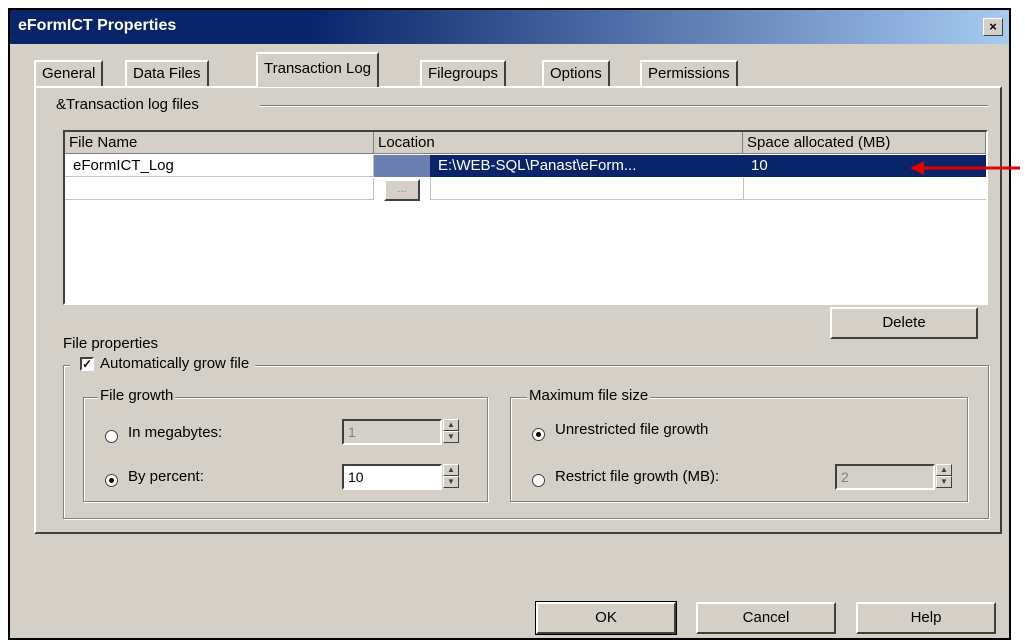 This screenshot has height=644, width=1025. What do you see at coordinates (219, 166) in the screenshot?
I see `cell-file-name: eFormICT_Log` at bounding box center [219, 166].